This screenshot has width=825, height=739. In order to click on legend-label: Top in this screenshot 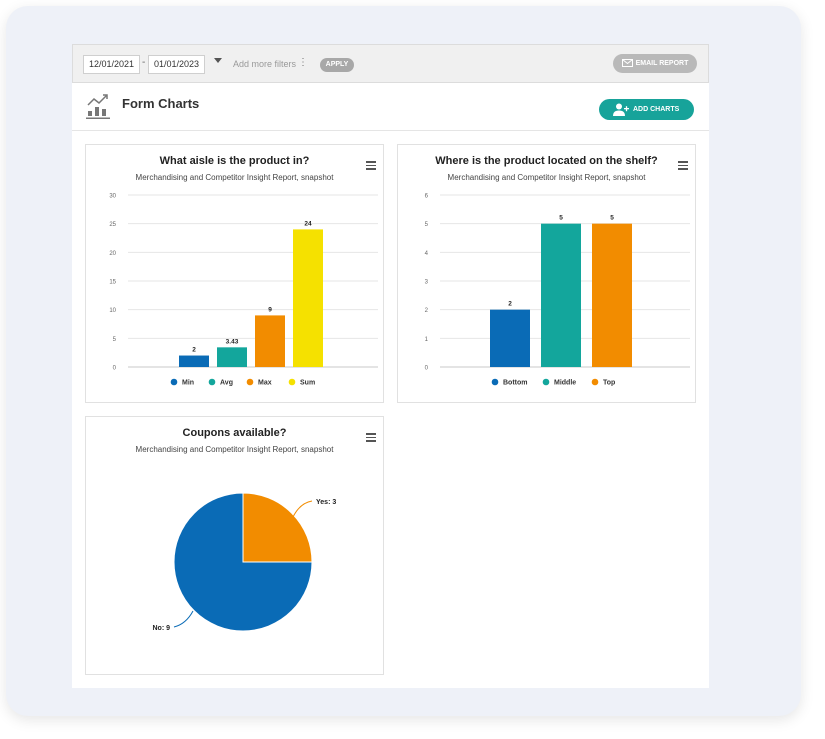, I will do `click(609, 383)`.